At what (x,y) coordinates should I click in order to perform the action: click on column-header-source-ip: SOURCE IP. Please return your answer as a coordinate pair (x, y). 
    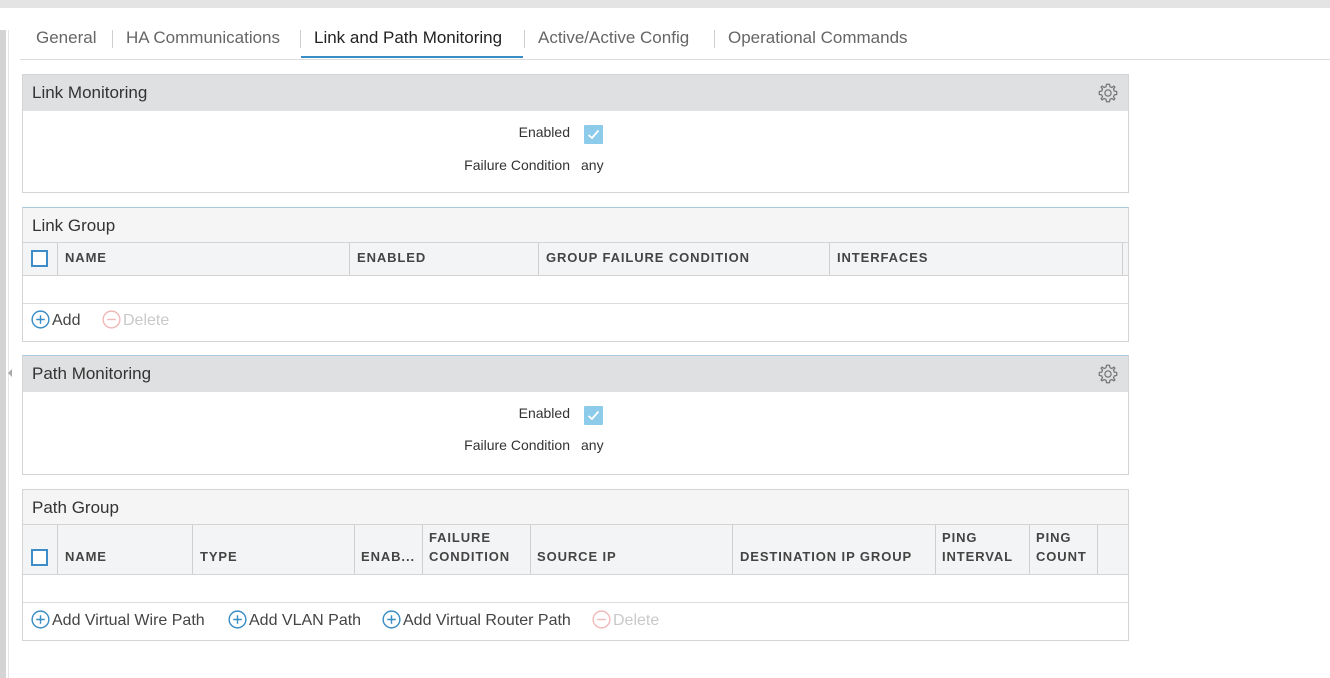
    Looking at the image, I should click on (632, 549).